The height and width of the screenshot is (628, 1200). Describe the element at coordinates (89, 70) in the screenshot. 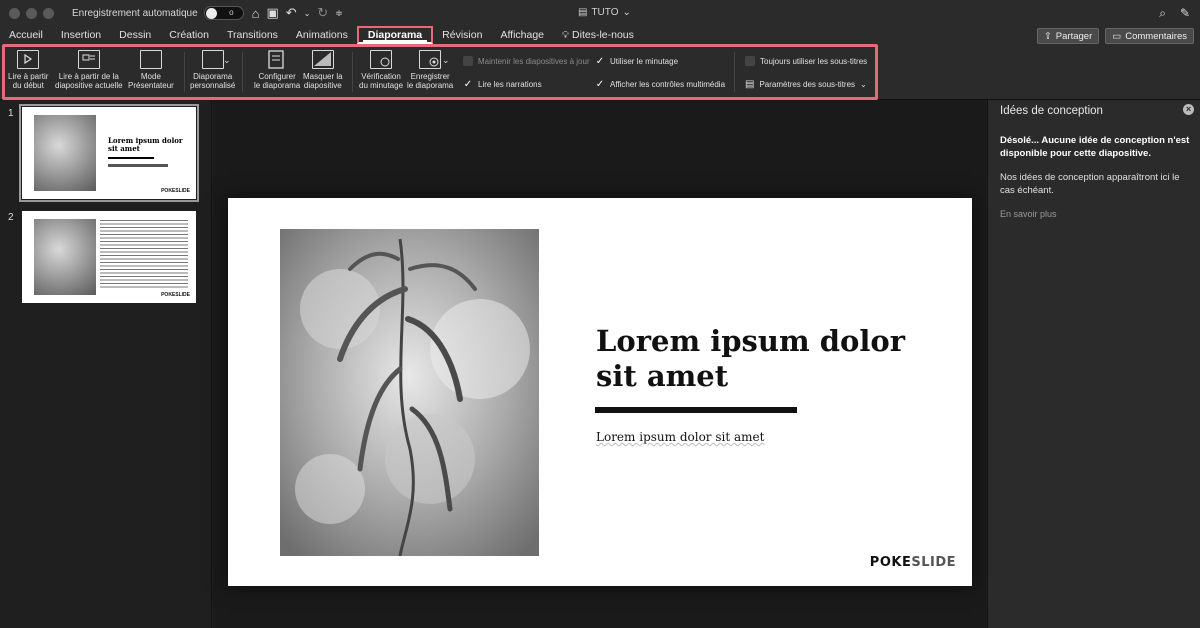

I see `play-from-current-button: Lire à partir de la diapositive actuelle` at that location.